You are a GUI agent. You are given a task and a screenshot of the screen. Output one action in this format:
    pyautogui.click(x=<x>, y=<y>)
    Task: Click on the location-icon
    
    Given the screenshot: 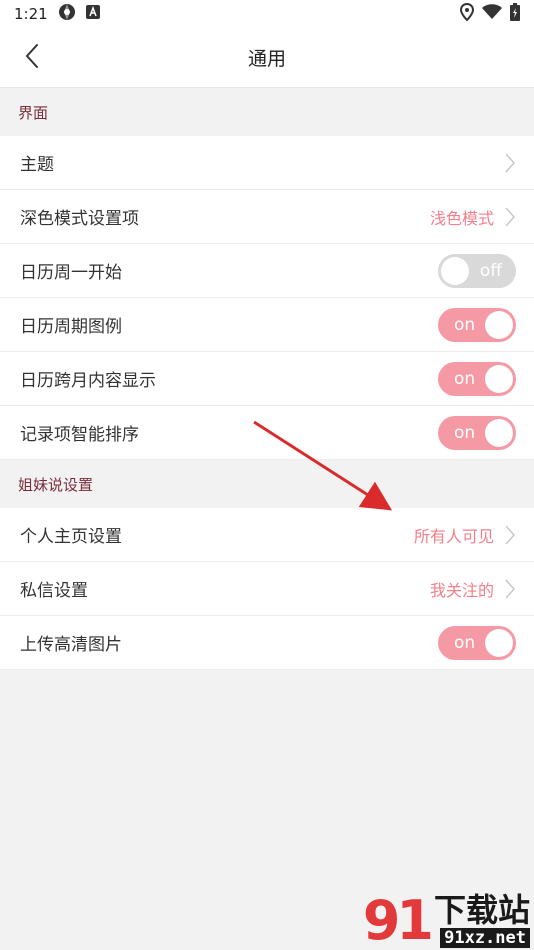 What is the action you would take?
    pyautogui.click(x=467, y=13)
    